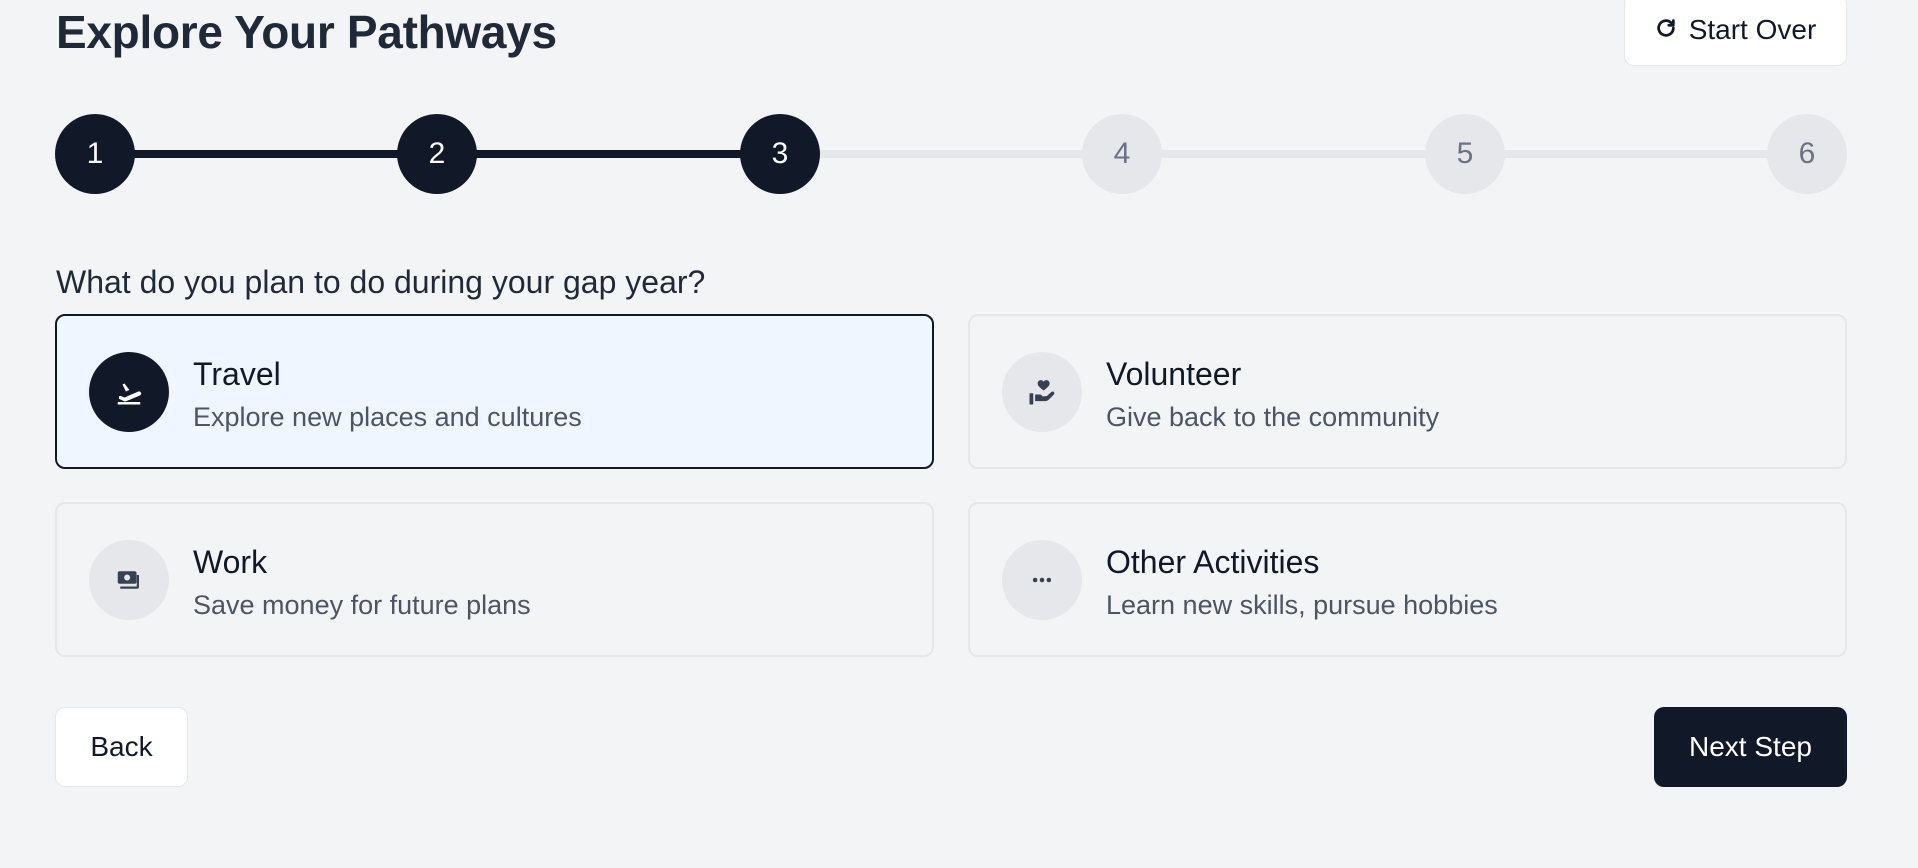 This screenshot has width=1918, height=868. Describe the element at coordinates (121, 747) in the screenshot. I see `back-button: Back` at that location.